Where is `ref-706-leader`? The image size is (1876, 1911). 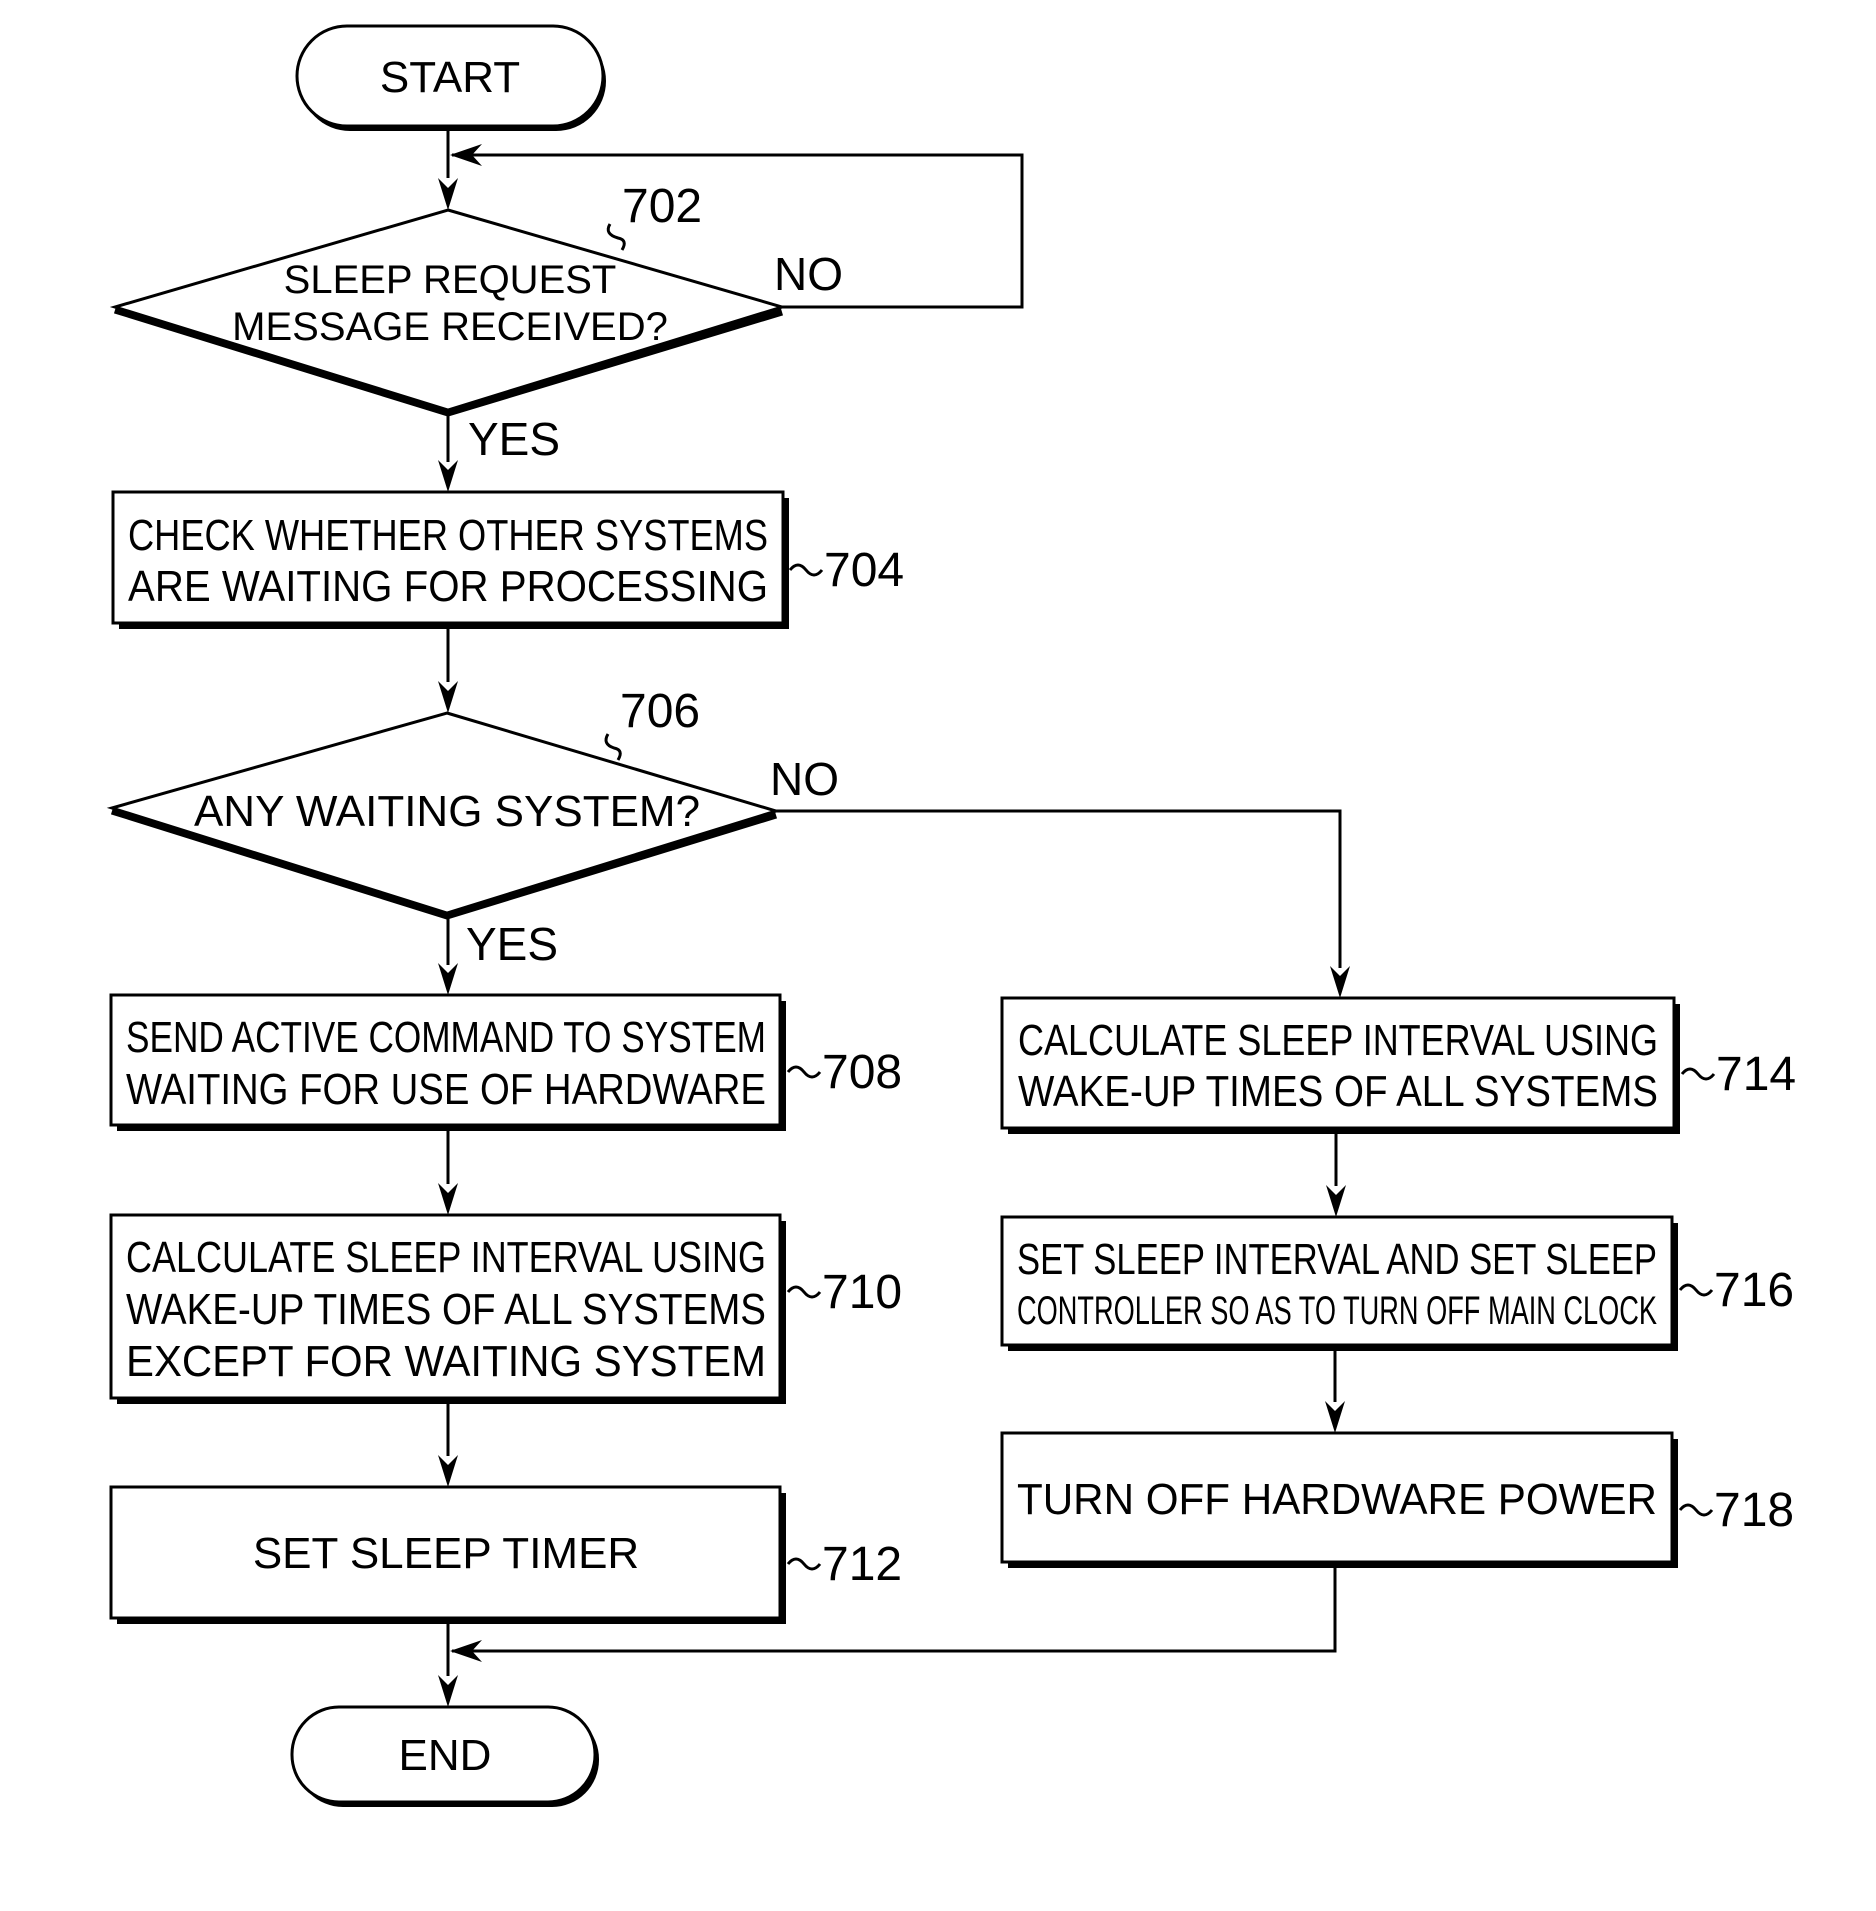 ref-706-leader is located at coordinates (613, 747).